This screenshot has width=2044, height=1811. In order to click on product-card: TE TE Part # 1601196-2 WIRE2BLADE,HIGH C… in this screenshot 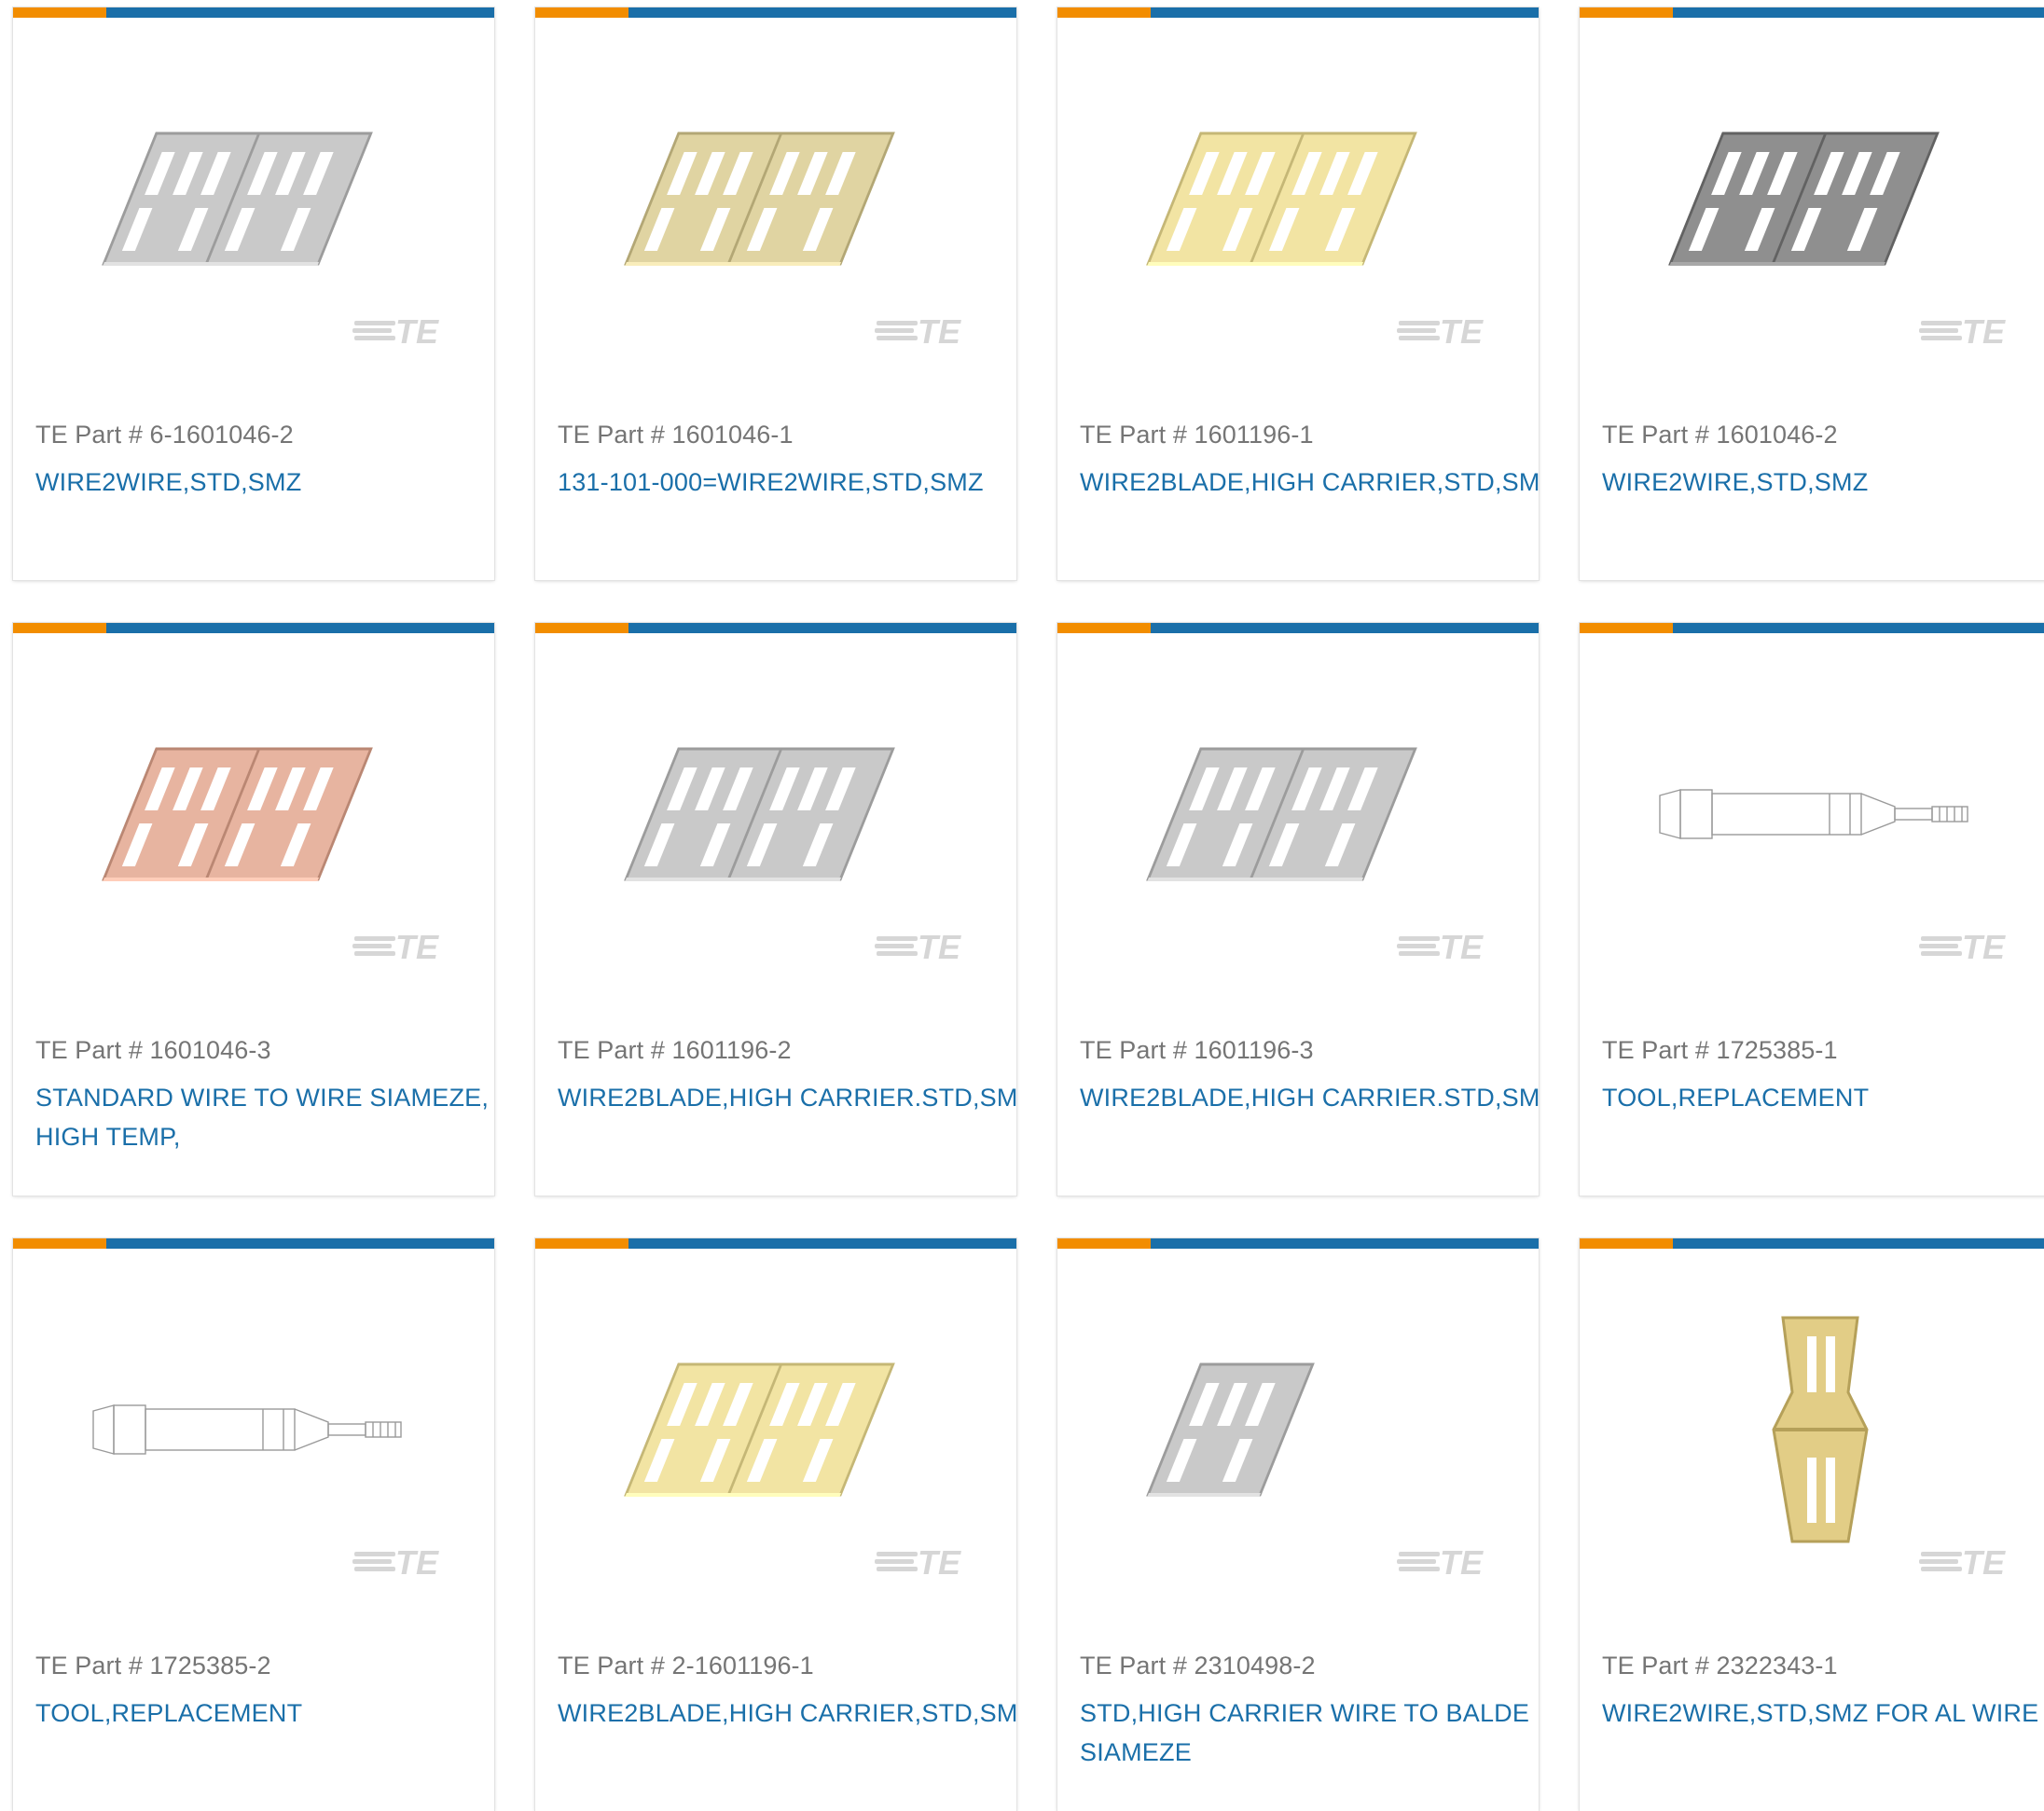, I will do `click(775, 909)`.